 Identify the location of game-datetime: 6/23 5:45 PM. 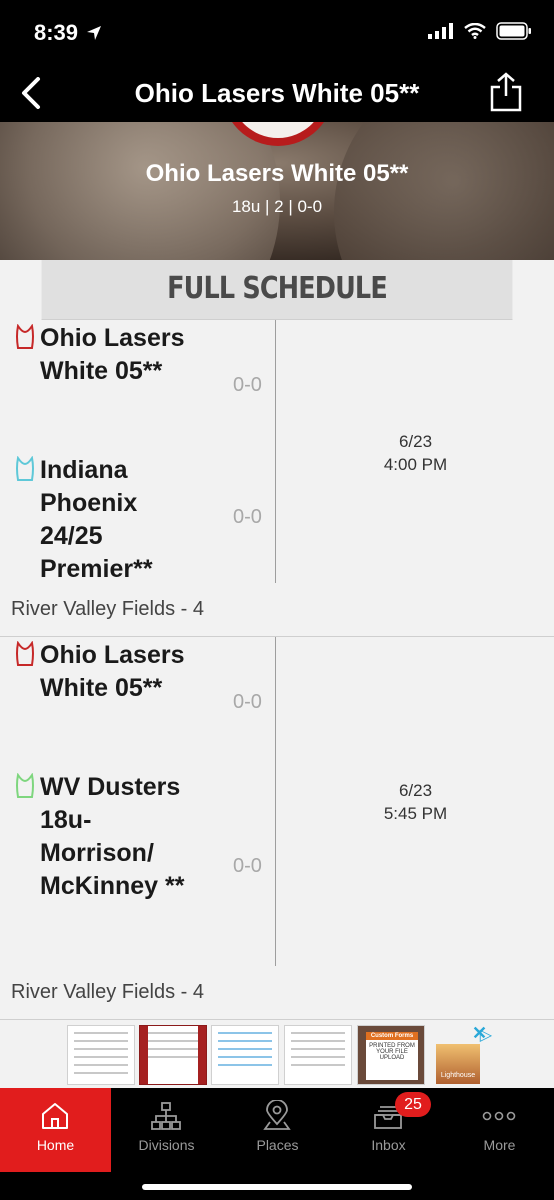
(415, 802).